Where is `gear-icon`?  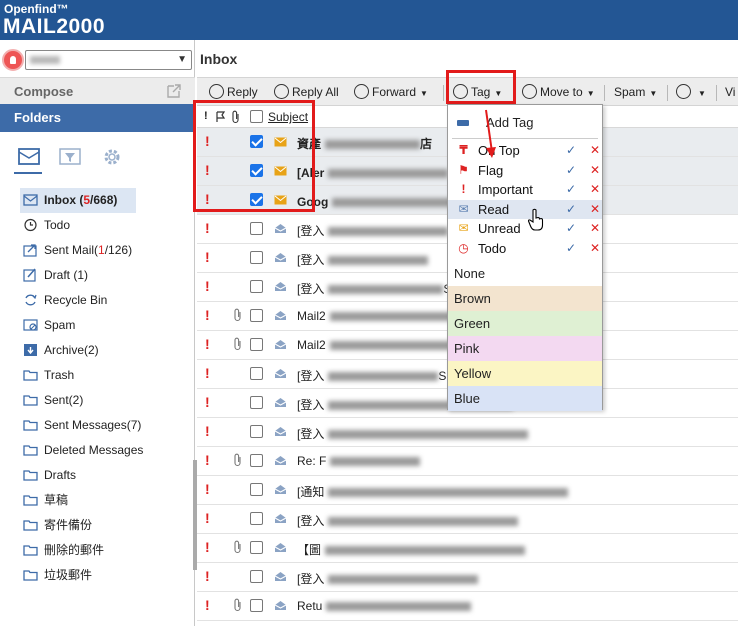 gear-icon is located at coordinates (112, 157).